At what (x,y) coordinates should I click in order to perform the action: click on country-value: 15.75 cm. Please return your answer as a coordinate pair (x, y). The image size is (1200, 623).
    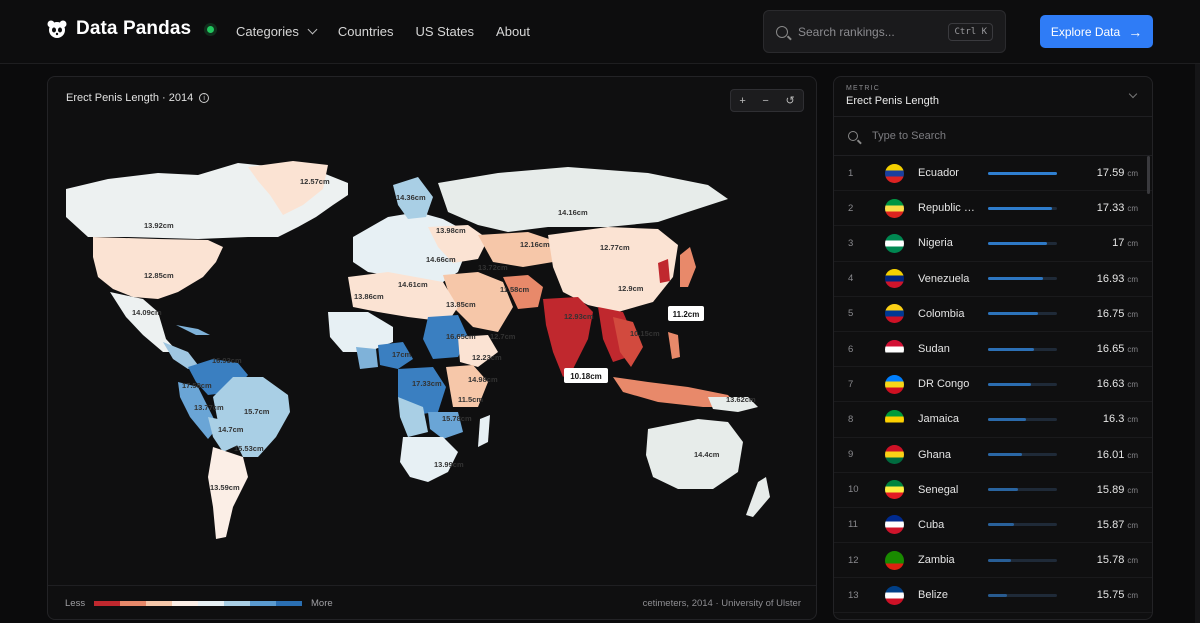
    Looking at the image, I should click on (1117, 595).